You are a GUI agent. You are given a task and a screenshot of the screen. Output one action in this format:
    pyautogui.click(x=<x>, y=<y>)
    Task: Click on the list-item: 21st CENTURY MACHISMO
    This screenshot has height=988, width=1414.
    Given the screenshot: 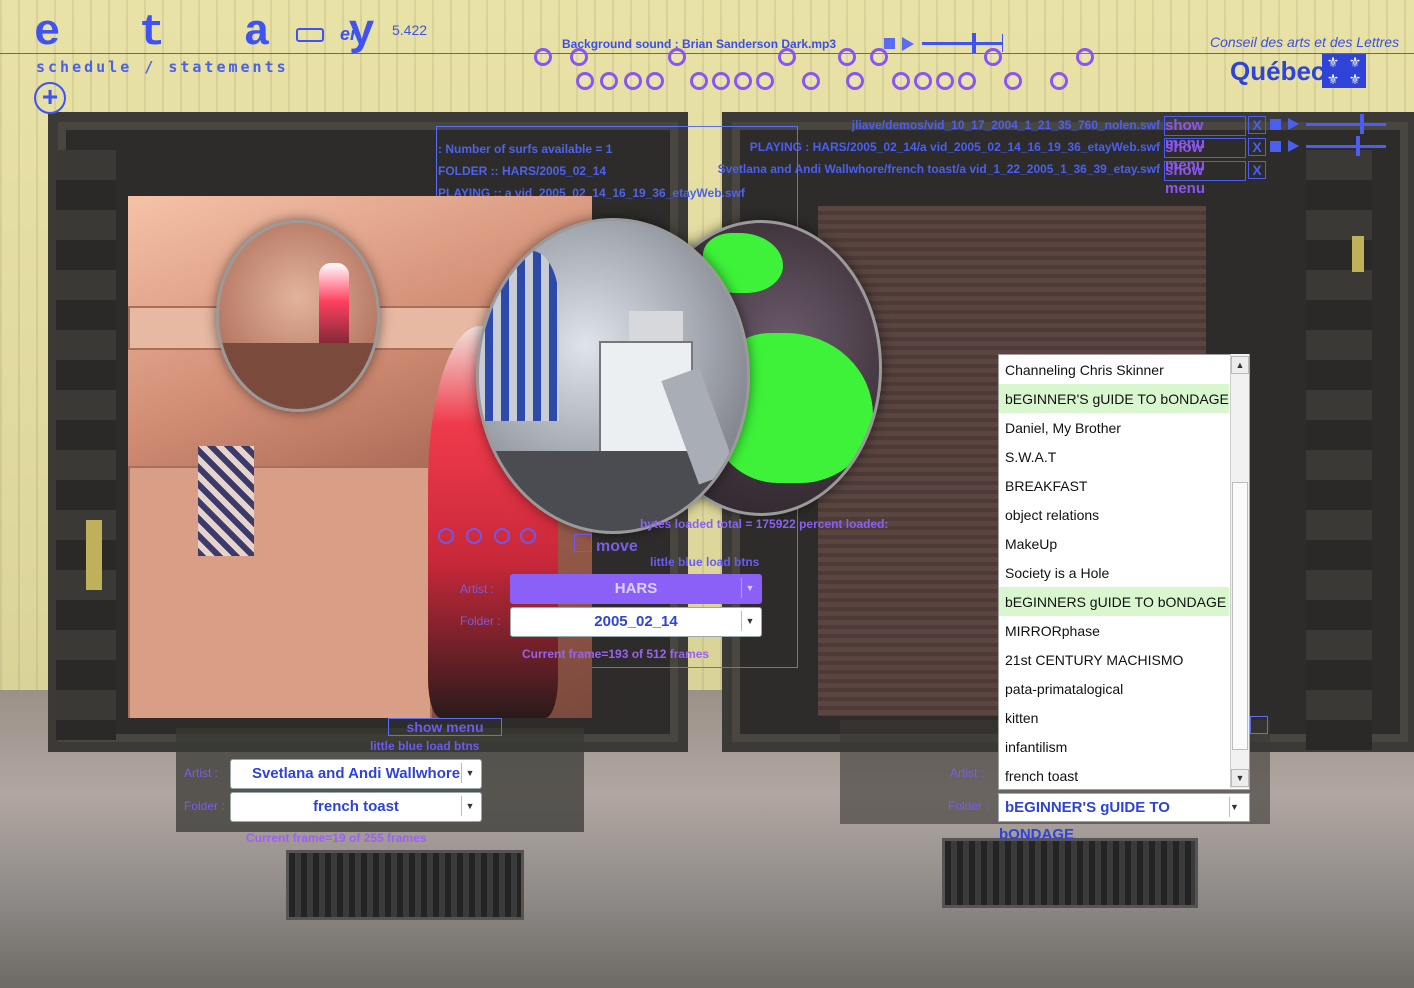 What is the action you would take?
    pyautogui.click(x=1117, y=659)
    